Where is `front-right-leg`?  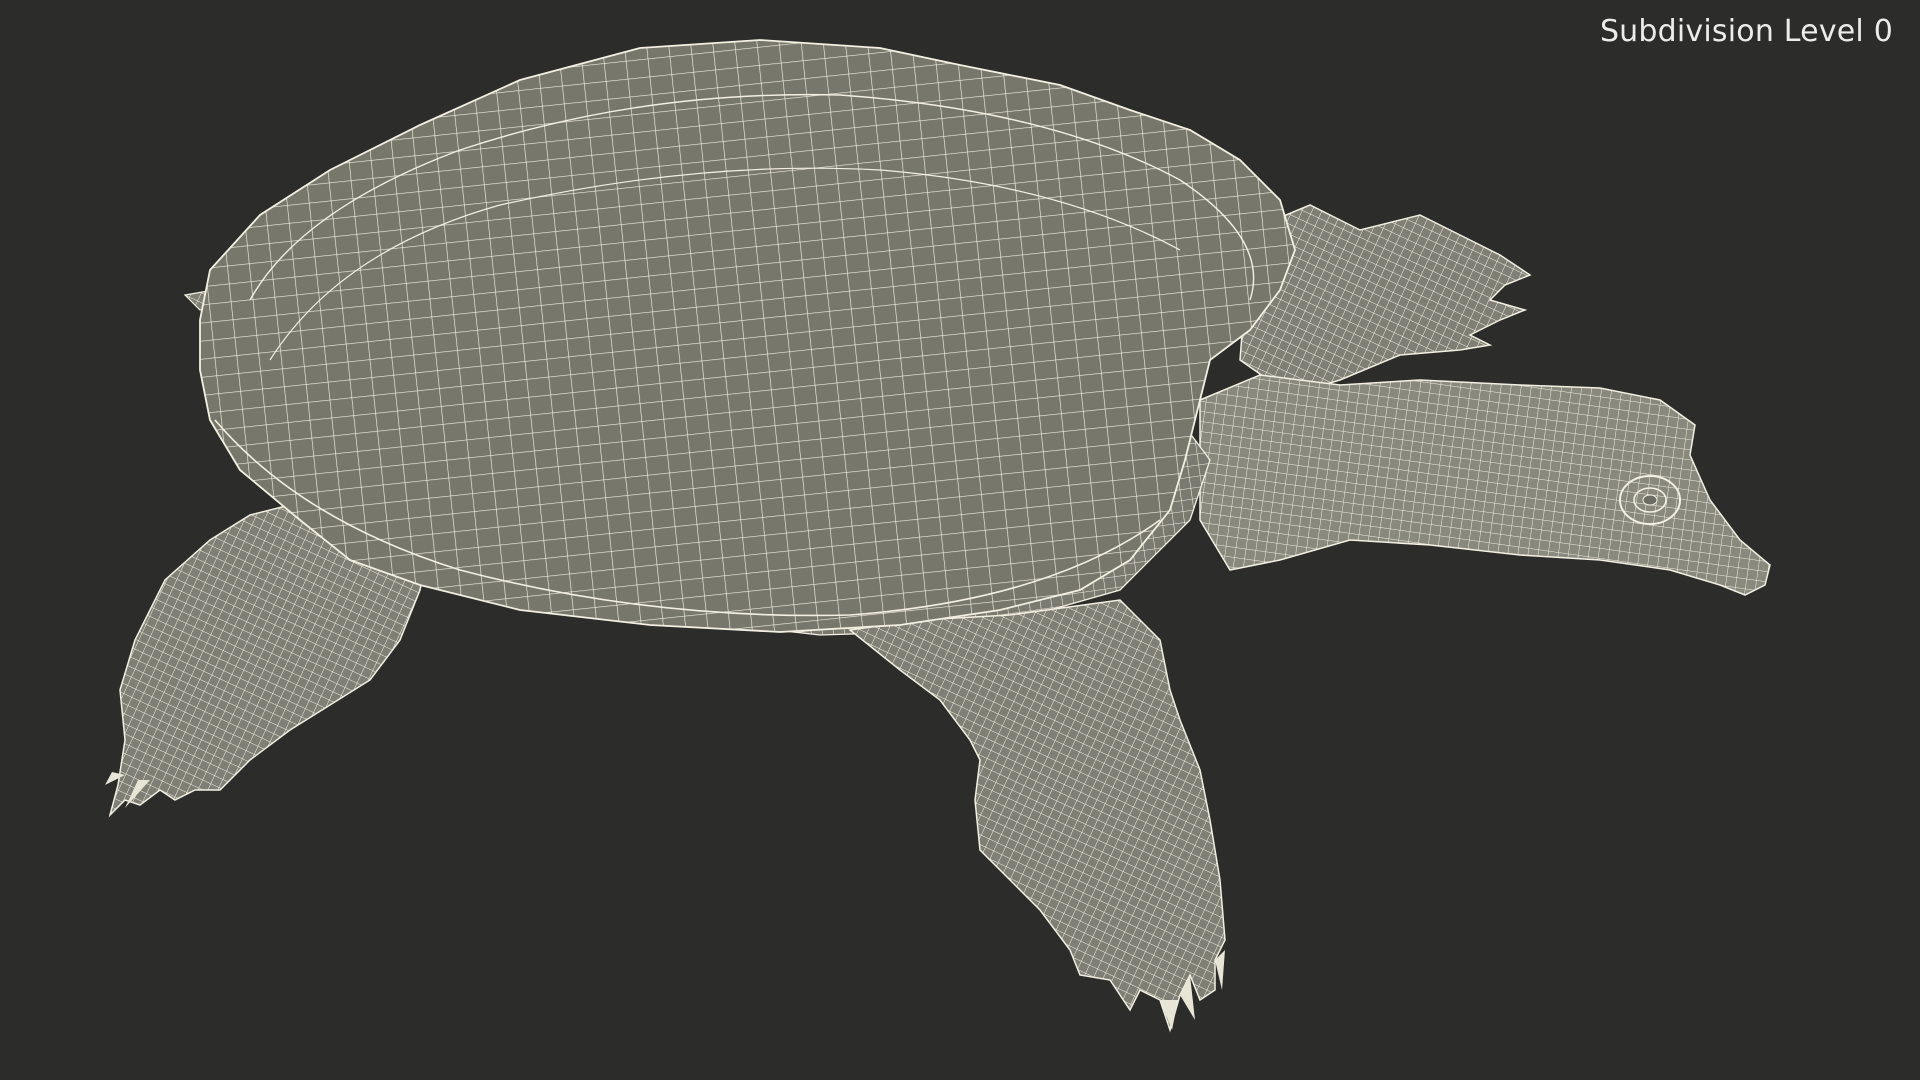
front-right-leg is located at coordinates (1037, 816).